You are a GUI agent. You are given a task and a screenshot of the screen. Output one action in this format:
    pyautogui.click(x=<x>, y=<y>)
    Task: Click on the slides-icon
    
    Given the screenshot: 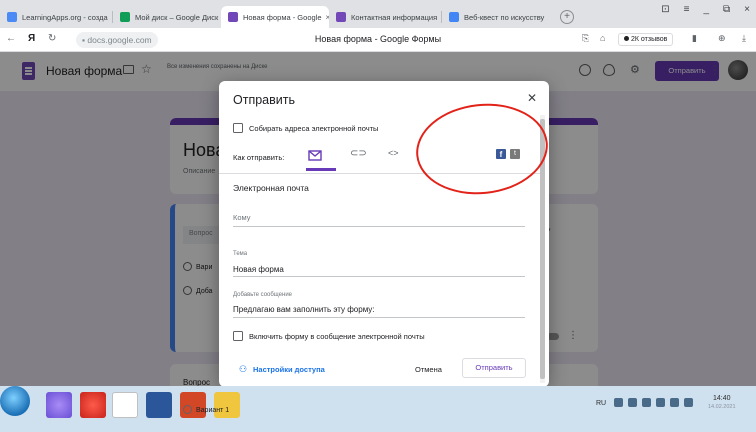 What is the action you would take?
    pyautogui.click(x=454, y=17)
    